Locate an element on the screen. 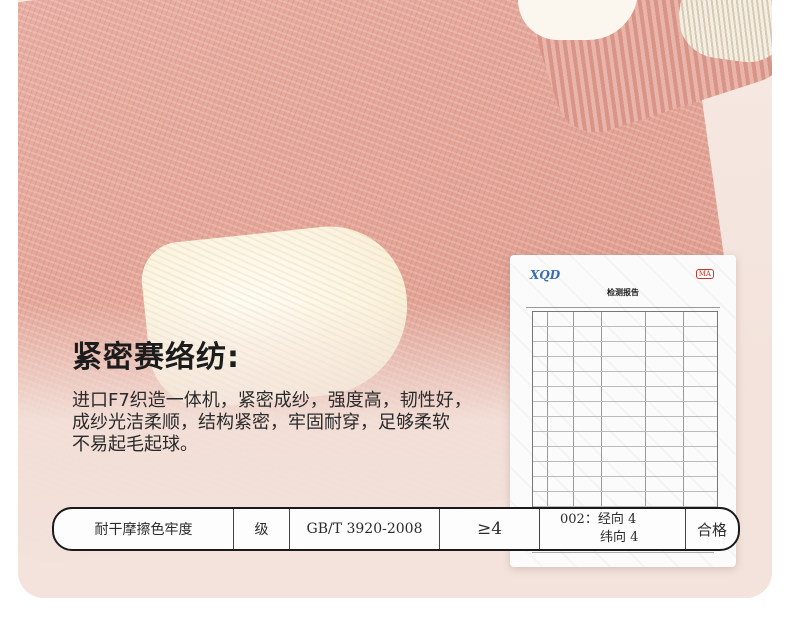  description-line: 不易起毛起球。 is located at coordinates (135, 444).